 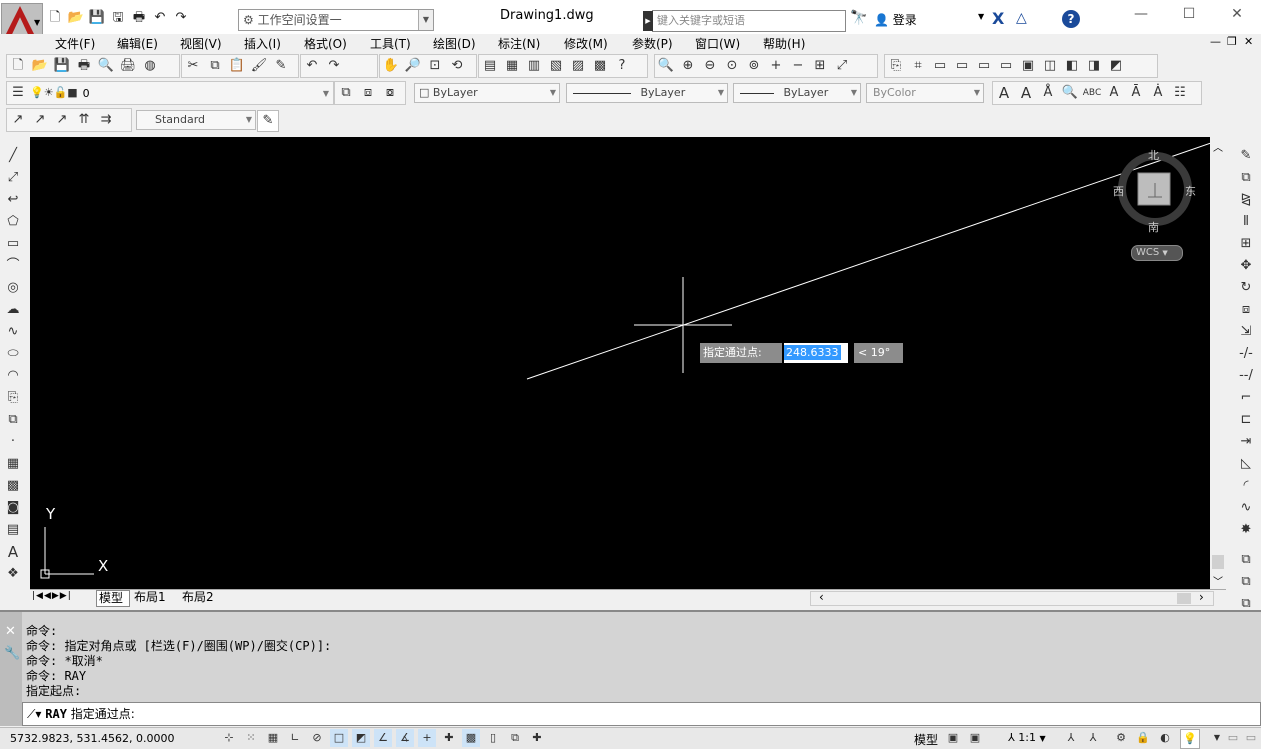 What do you see at coordinates (128, 66) in the screenshot?
I see `publish-icon: 🖨` at bounding box center [128, 66].